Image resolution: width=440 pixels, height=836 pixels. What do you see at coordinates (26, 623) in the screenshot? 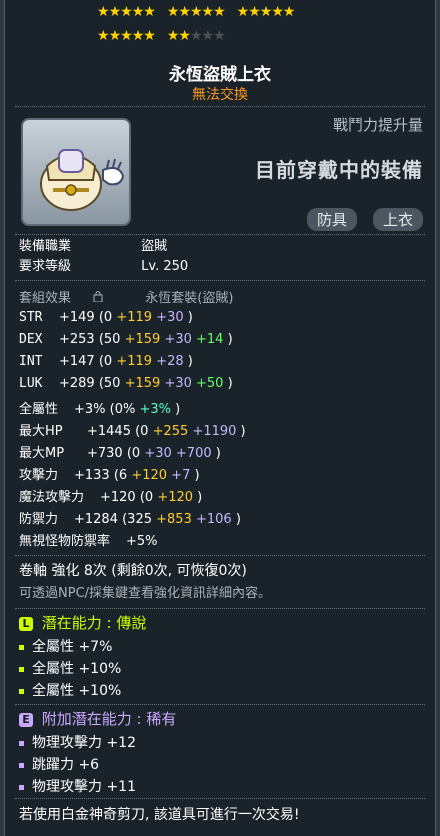
I see `legendary-badge-icon: L` at bounding box center [26, 623].